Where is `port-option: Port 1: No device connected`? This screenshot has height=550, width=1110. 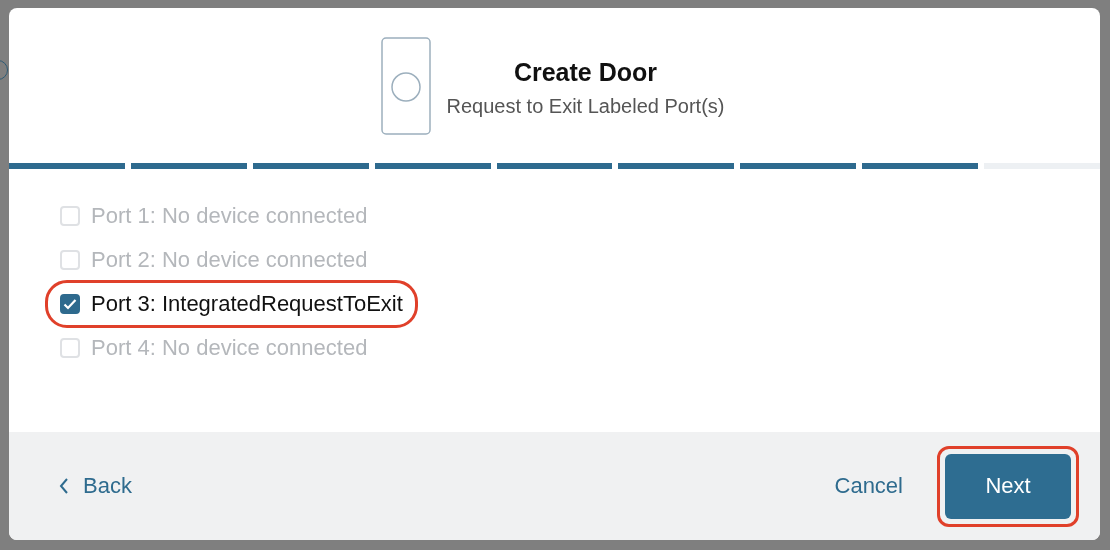
port-option: Port 1: No device connected is located at coordinates (214, 216).